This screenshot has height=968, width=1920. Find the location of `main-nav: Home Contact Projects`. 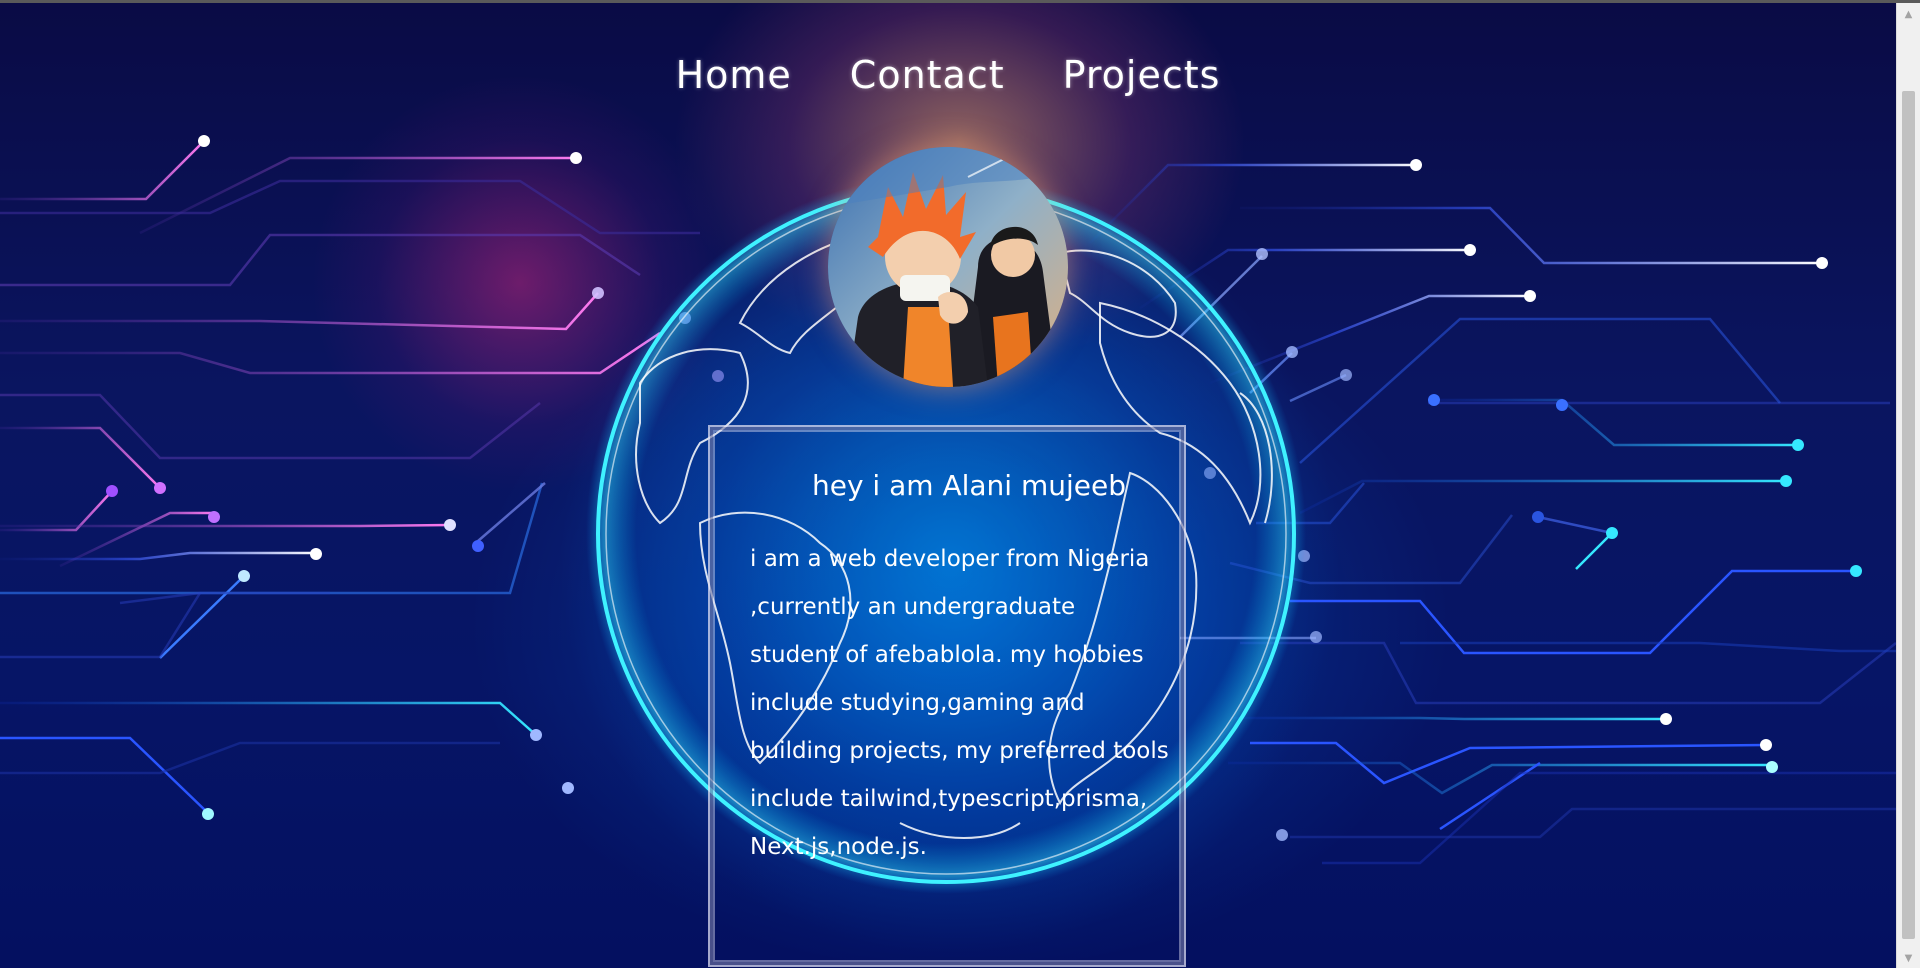

main-nav: Home Contact Projects is located at coordinates (948, 75).